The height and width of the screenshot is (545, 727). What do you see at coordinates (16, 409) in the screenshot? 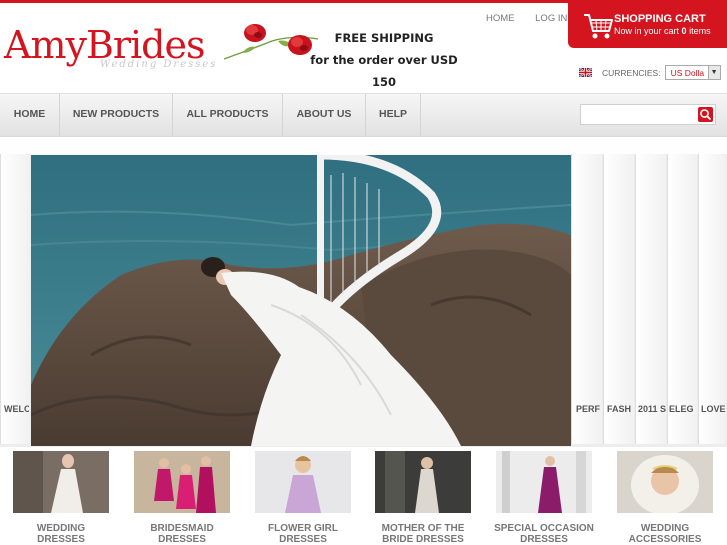
I see `slider-label-welcome: WELCO` at bounding box center [16, 409].